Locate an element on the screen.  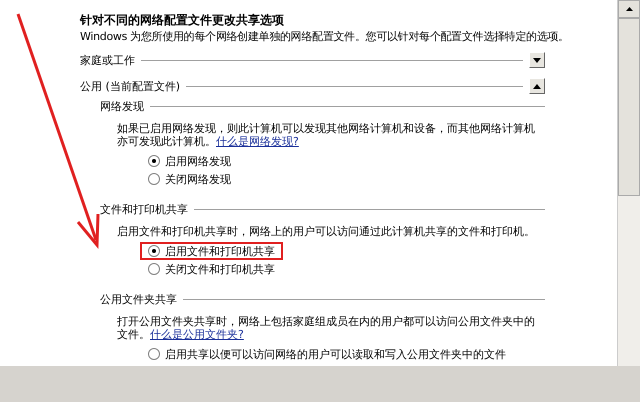
option-label: 关闭文件和打印机共享 is located at coordinates (220, 269).